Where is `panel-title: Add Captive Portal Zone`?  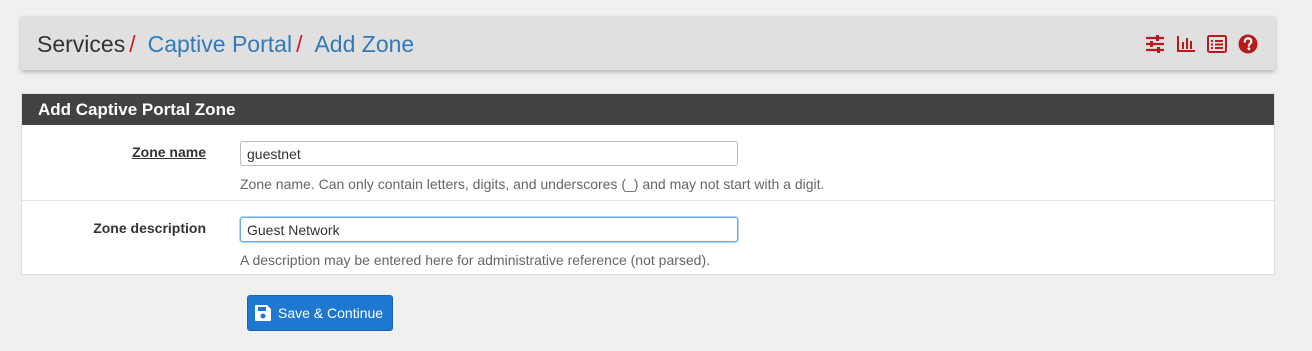
panel-title: Add Captive Portal Zone is located at coordinates (648, 109).